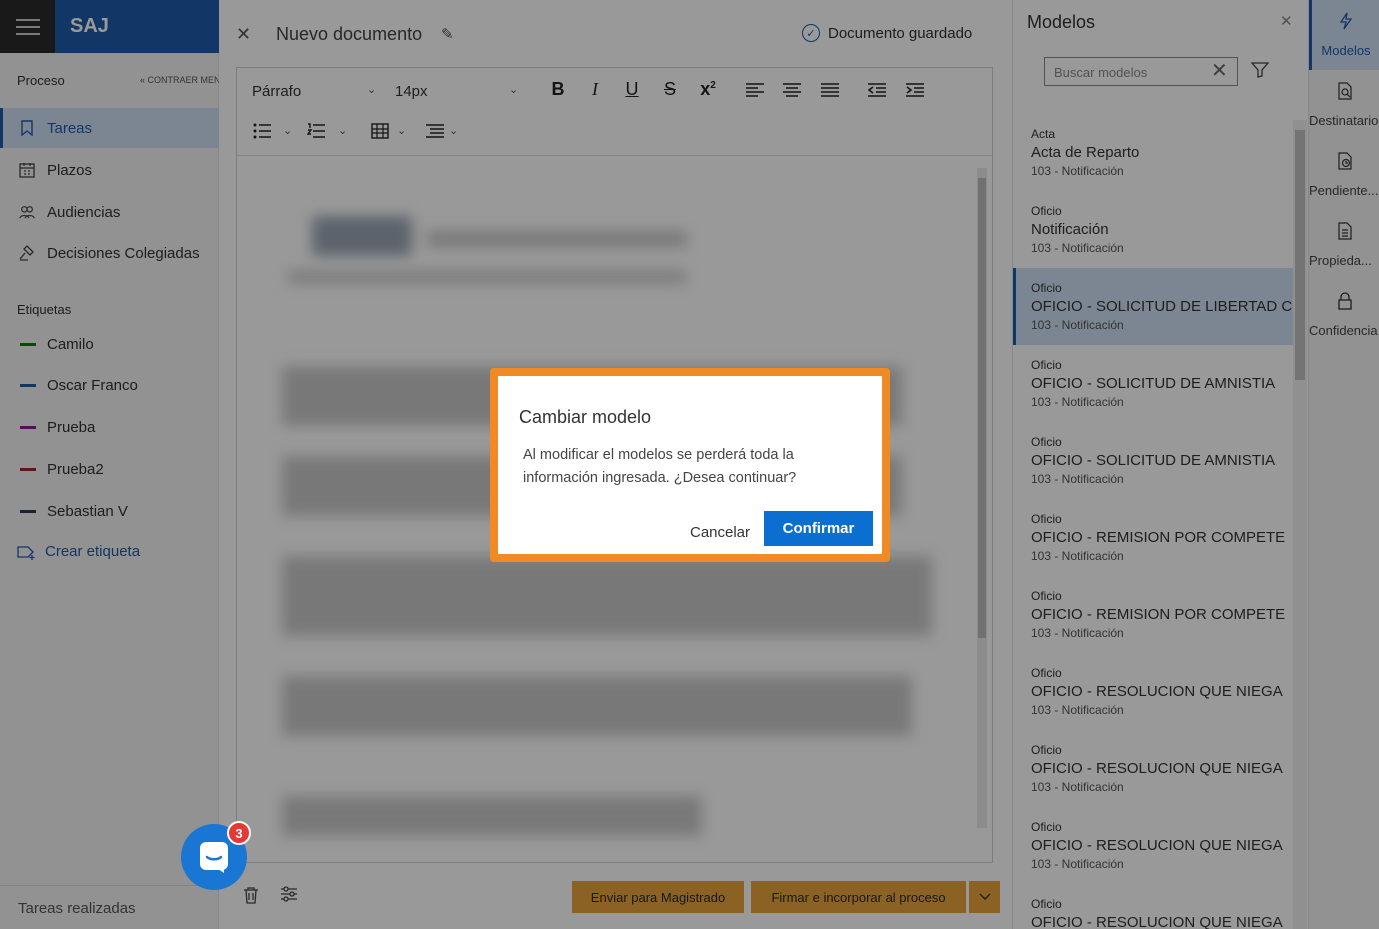 The width and height of the screenshot is (1379, 929). What do you see at coordinates (585, 417) in the screenshot?
I see `dialog-title: Cambiar modelo` at bounding box center [585, 417].